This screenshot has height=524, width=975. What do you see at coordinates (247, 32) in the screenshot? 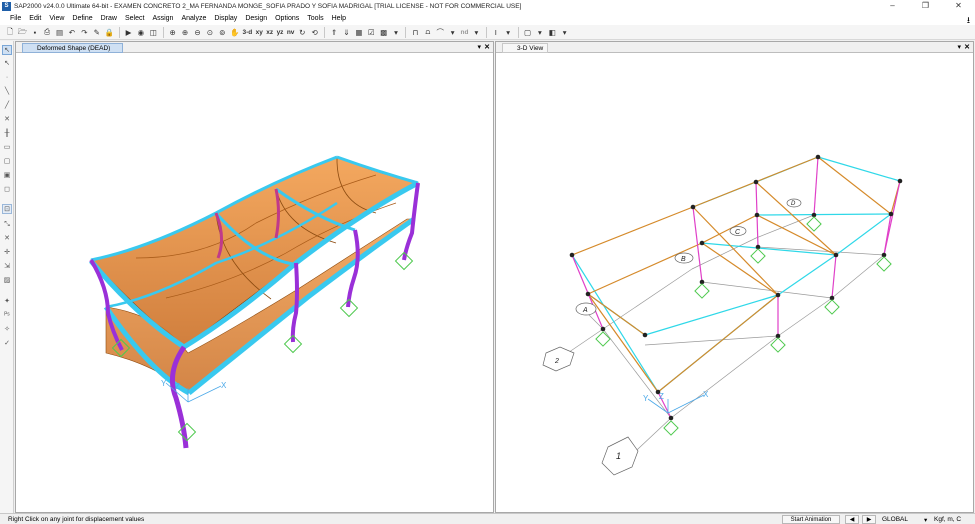
I see `view-3d-button: 3-d` at bounding box center [247, 32].